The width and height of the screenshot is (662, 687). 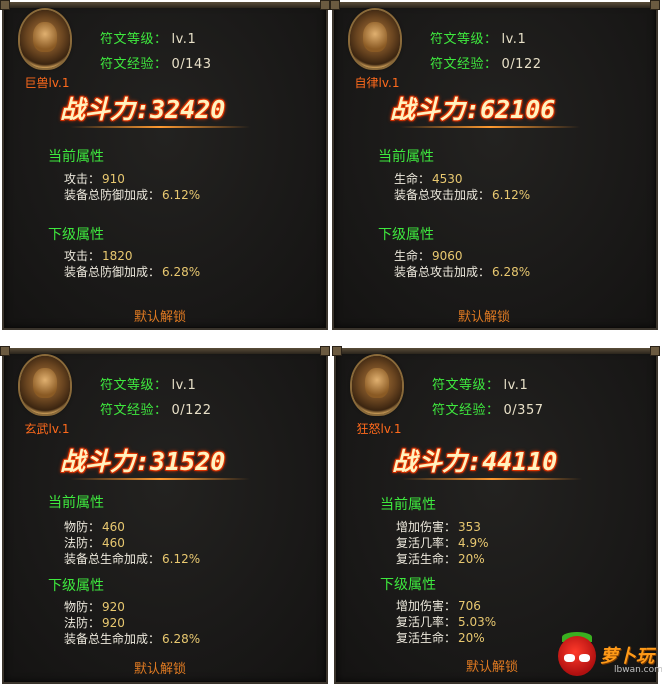 I want to click on attr-row: 法防： 920, so click(x=94, y=622).